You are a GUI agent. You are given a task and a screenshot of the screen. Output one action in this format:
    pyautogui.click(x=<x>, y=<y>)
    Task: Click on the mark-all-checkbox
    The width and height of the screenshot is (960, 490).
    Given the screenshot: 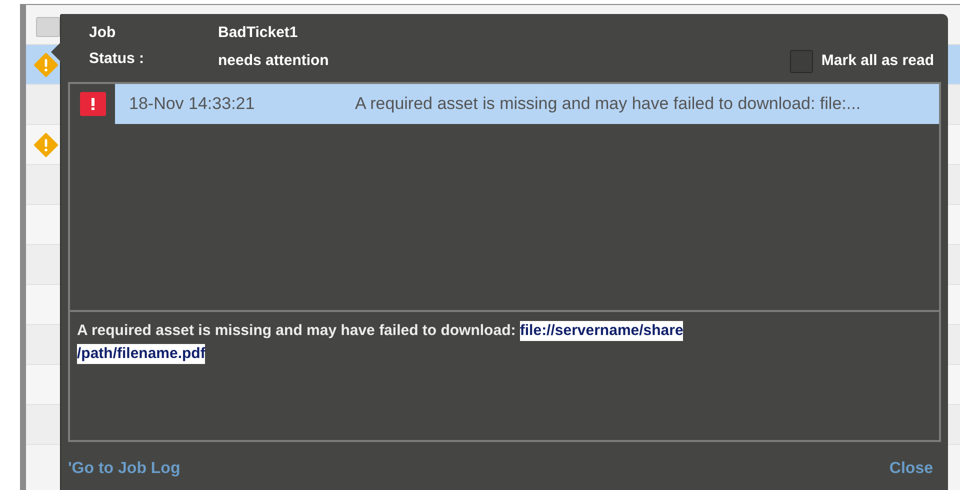 What is the action you would take?
    pyautogui.click(x=802, y=61)
    